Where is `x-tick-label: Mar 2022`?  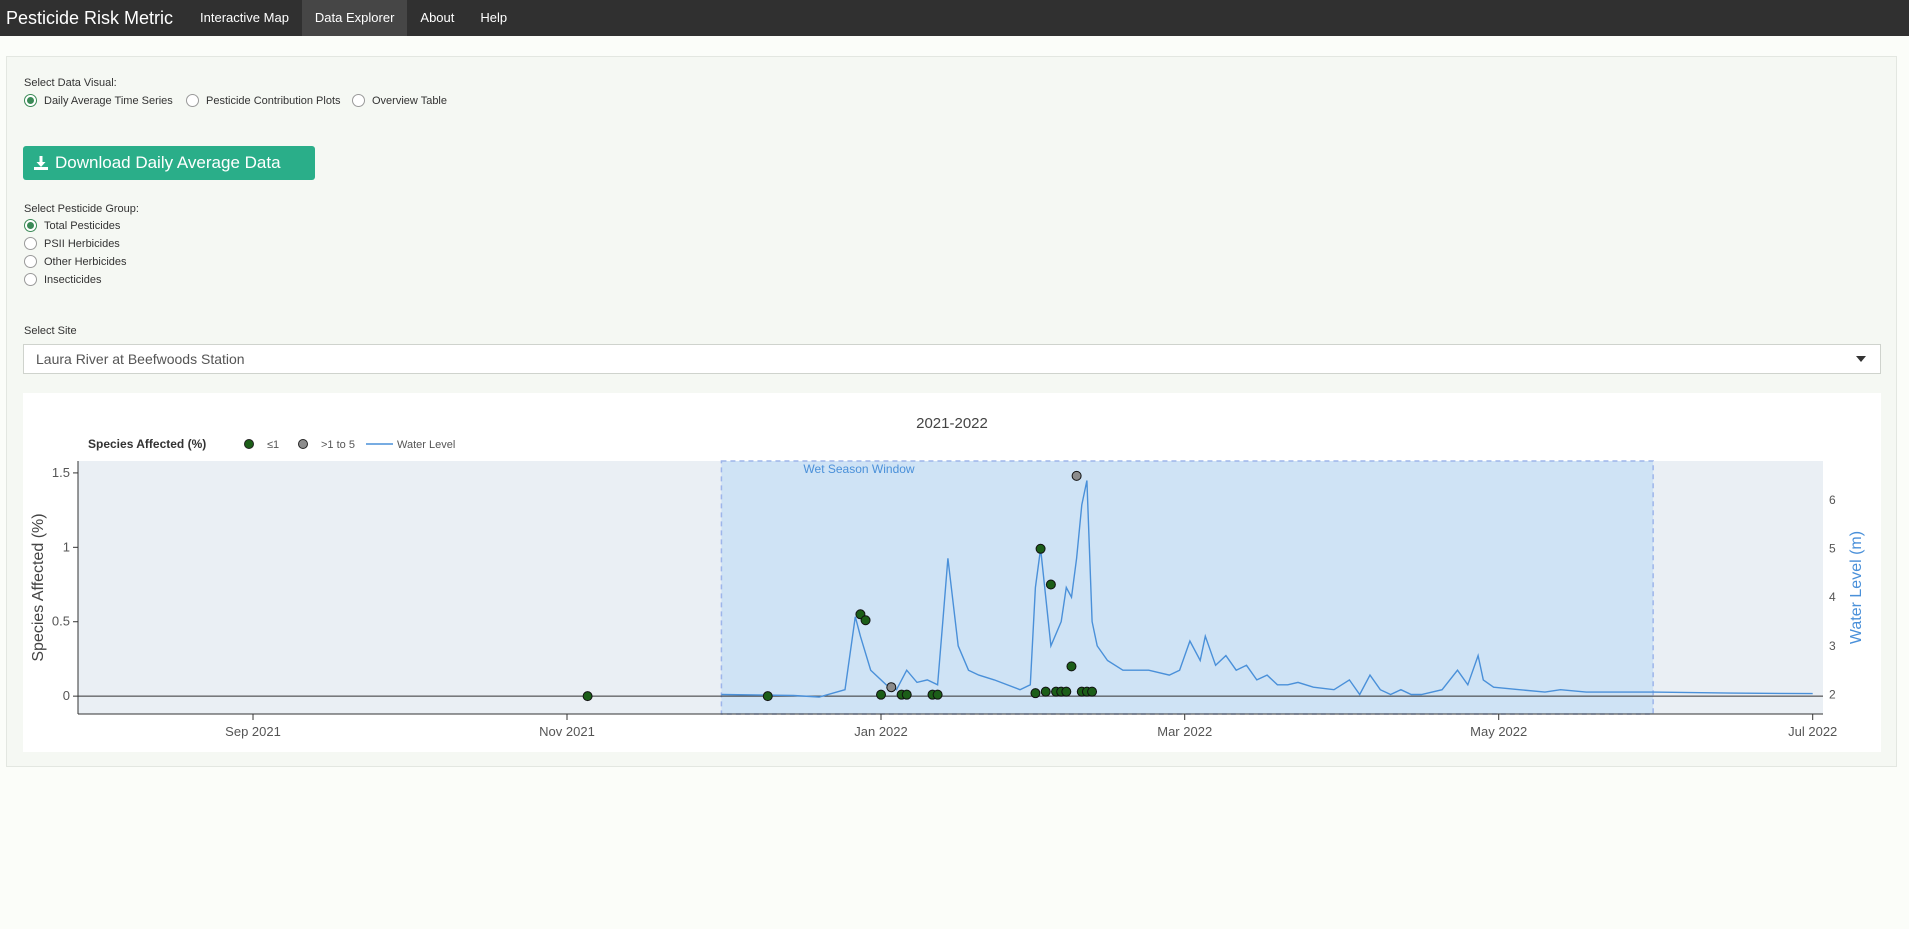 x-tick-label: Mar 2022 is located at coordinates (1184, 731).